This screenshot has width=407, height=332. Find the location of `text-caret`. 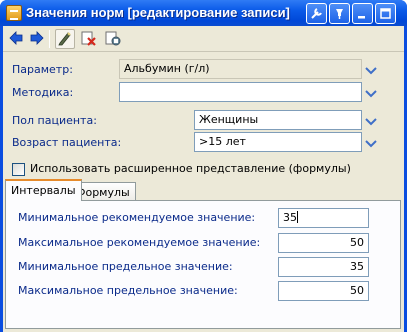

text-caret is located at coordinates (297, 217).